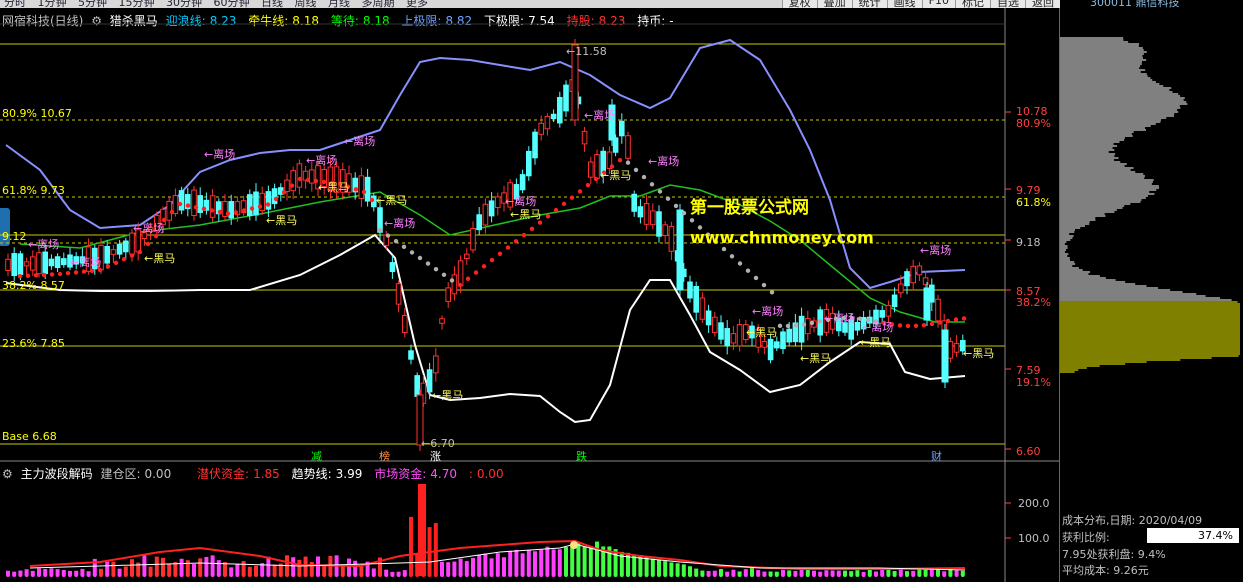  Describe the element at coordinates (581, 456) in the screenshot. I see `event-label-3: 跌` at that location.